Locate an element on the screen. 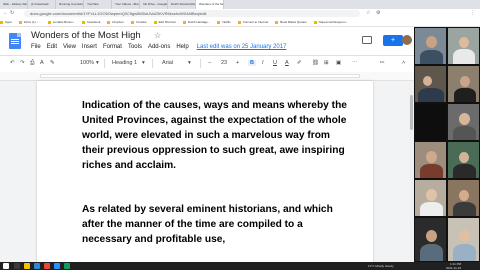 This screenshot has height=270, width=480. zoom-select: 100% is located at coordinates (87, 63).